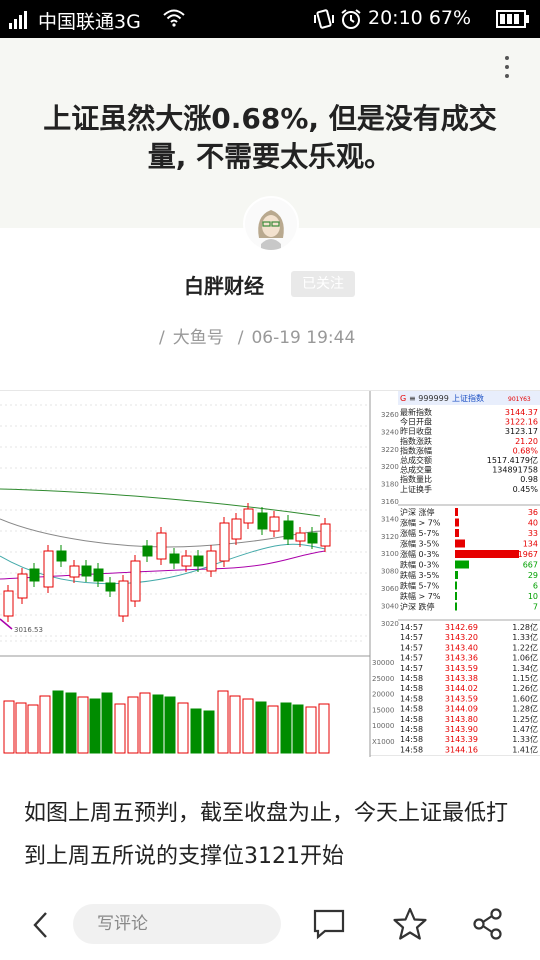 The width and height of the screenshot is (540, 960). Describe the element at coordinates (450, 18) in the screenshot. I see `battery-percent: 67%` at that location.